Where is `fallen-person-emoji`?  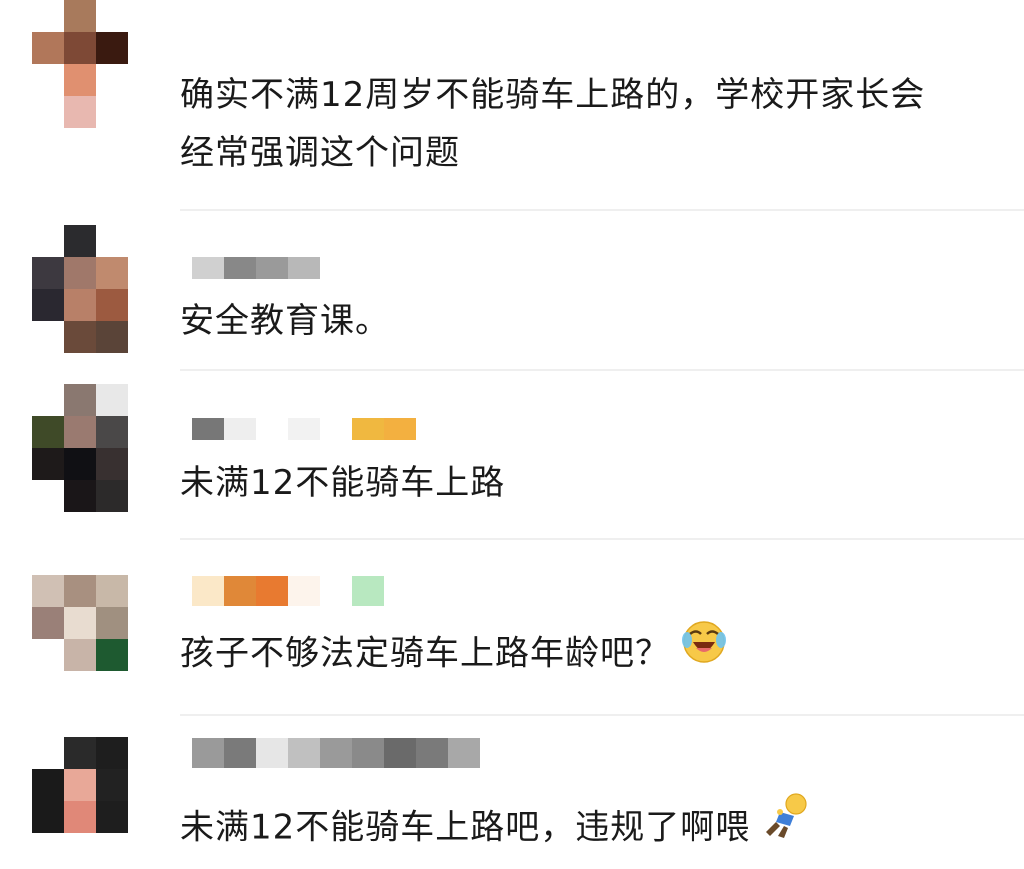
fallen-person-emoji is located at coordinates (785, 825).